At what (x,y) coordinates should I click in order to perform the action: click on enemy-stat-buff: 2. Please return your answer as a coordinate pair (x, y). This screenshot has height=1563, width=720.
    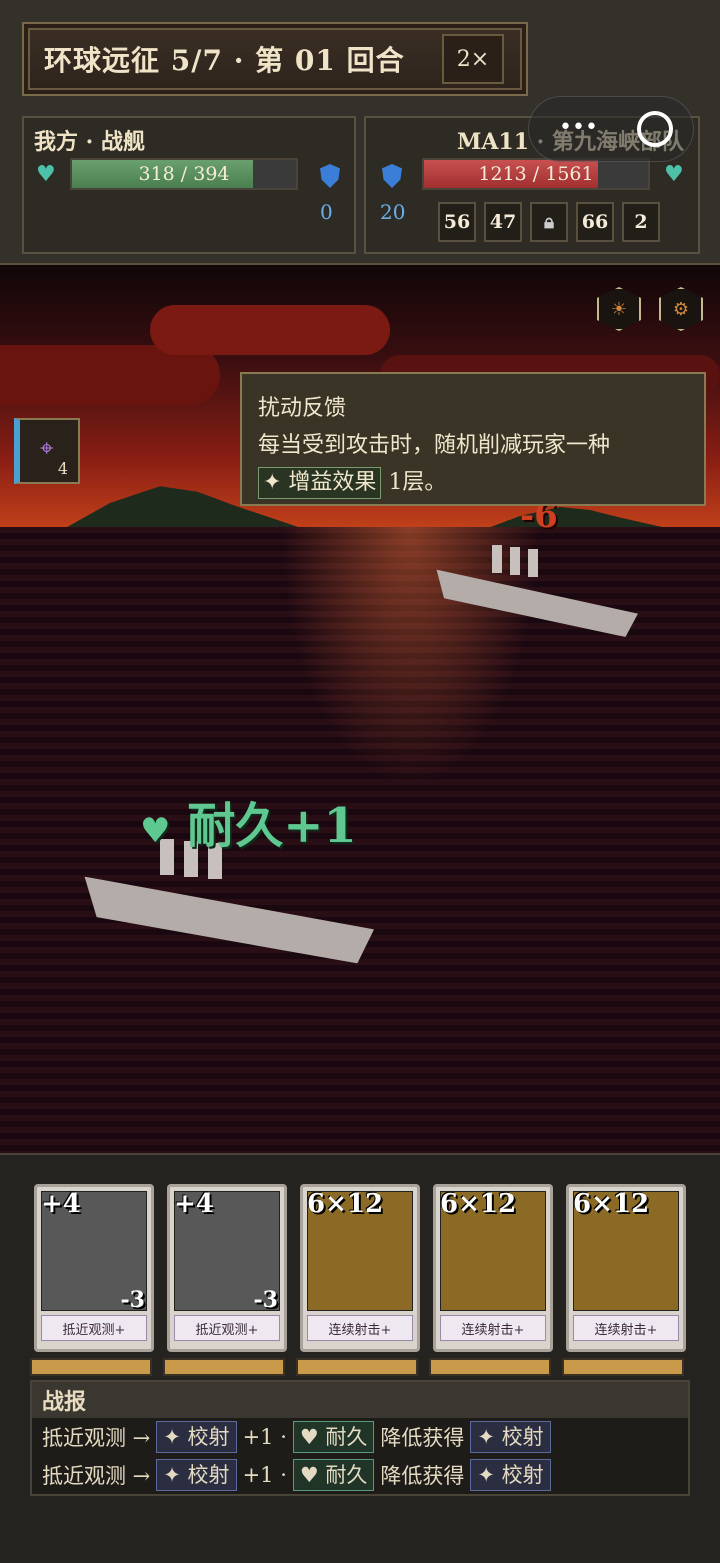
    Looking at the image, I should click on (641, 222).